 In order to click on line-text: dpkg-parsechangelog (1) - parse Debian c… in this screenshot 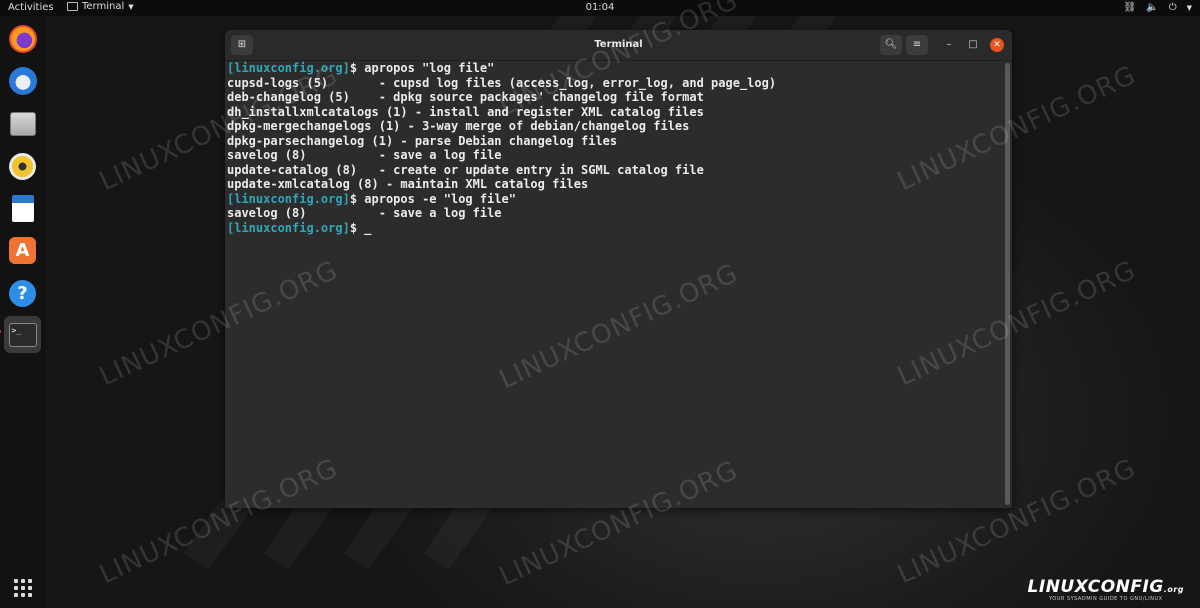, I will do `click(422, 140)`.